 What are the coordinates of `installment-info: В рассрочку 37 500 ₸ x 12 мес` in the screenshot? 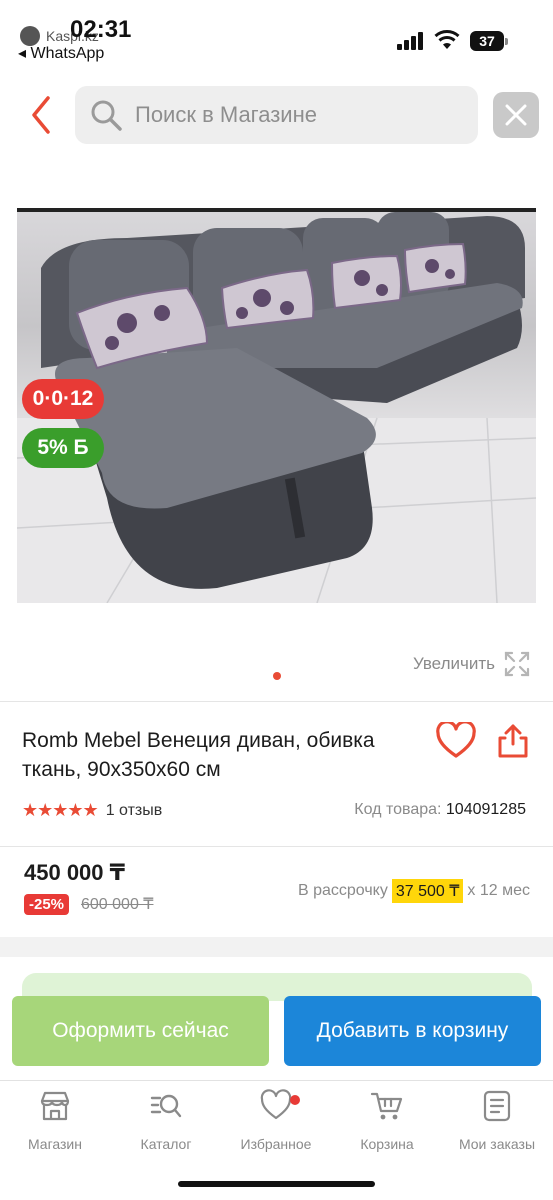 It's located at (414, 891).